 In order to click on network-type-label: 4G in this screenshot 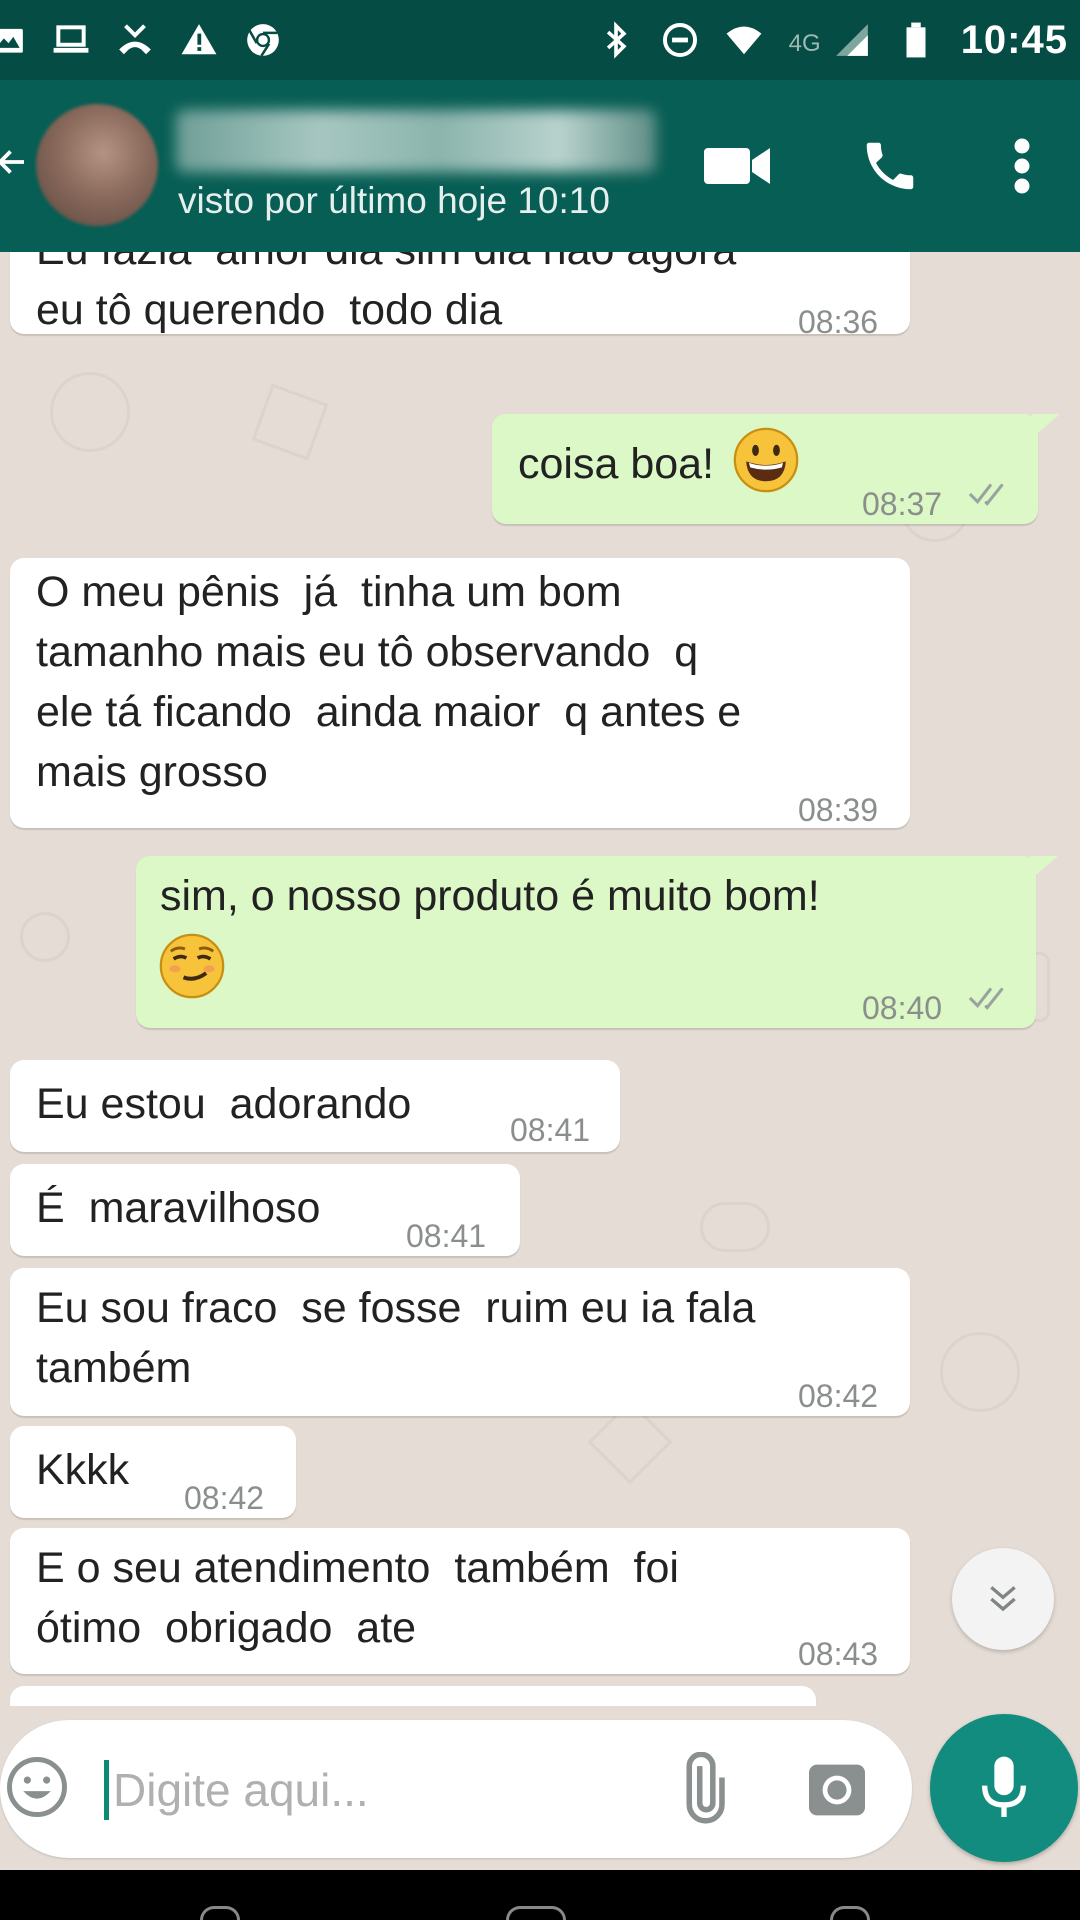, I will do `click(804, 43)`.